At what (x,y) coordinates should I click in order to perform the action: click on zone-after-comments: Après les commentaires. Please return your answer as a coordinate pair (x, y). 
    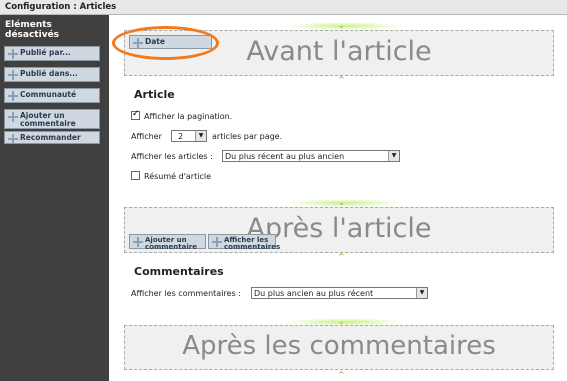
    Looking at the image, I should click on (339, 347).